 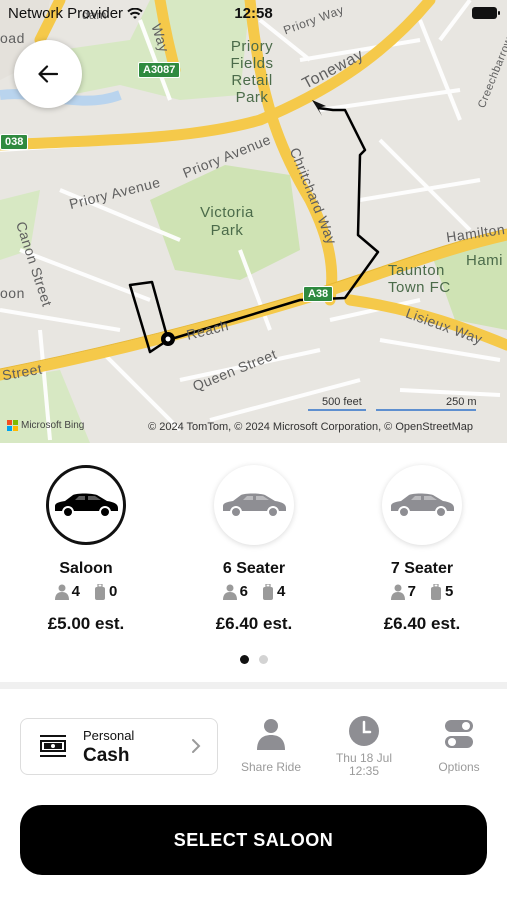 What do you see at coordinates (254, 549) in the screenshot?
I see `vehicle-option-6-seater: 6 Seater 6 4 £6.40 est.` at bounding box center [254, 549].